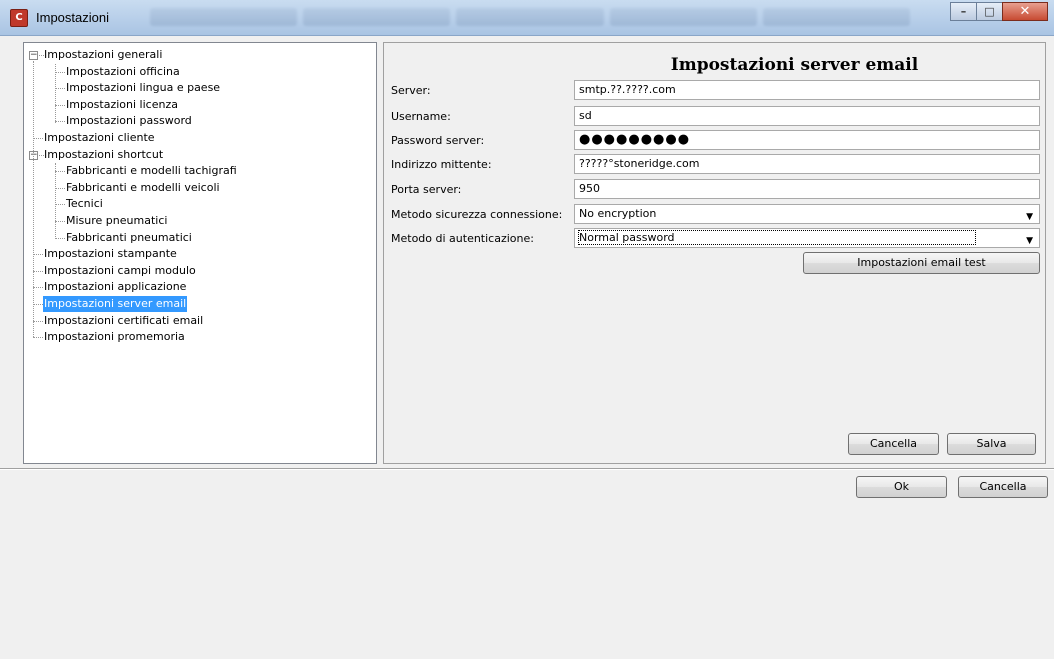 The image size is (1054, 659). I want to click on footer-separator, so click(527, 469).